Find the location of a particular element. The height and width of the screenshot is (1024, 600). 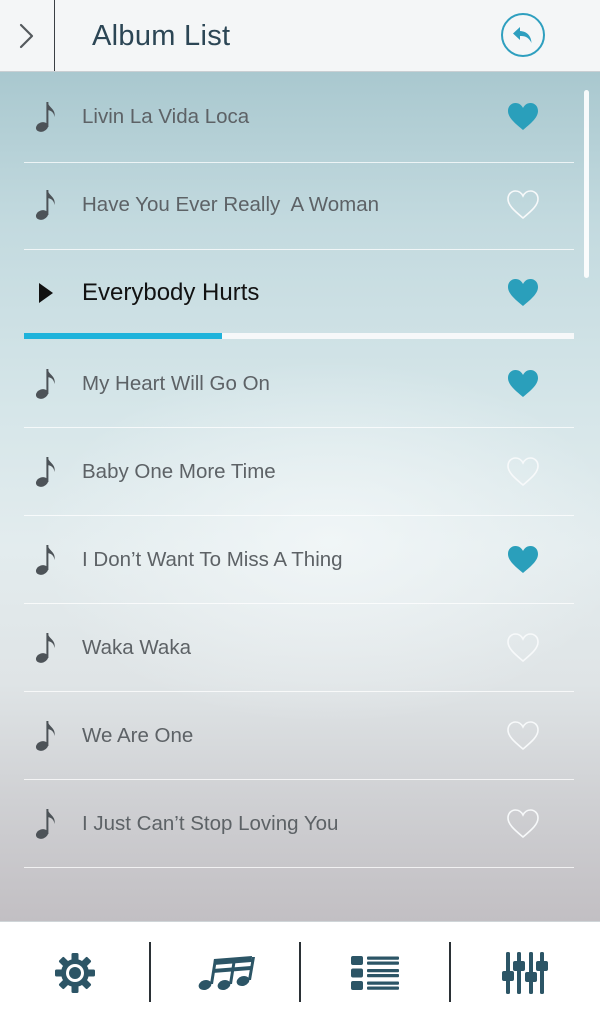

song-title: I Don’t Want To Miss A Thing is located at coordinates (212, 559).